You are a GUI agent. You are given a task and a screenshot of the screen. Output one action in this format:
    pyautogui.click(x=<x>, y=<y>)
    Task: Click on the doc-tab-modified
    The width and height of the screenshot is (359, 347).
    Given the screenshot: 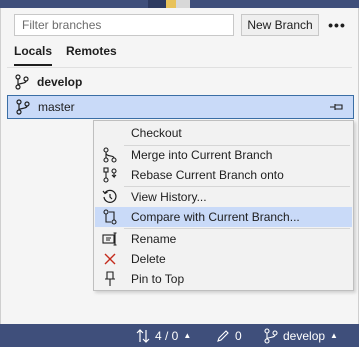 What is the action you would take?
    pyautogui.click(x=171, y=4)
    